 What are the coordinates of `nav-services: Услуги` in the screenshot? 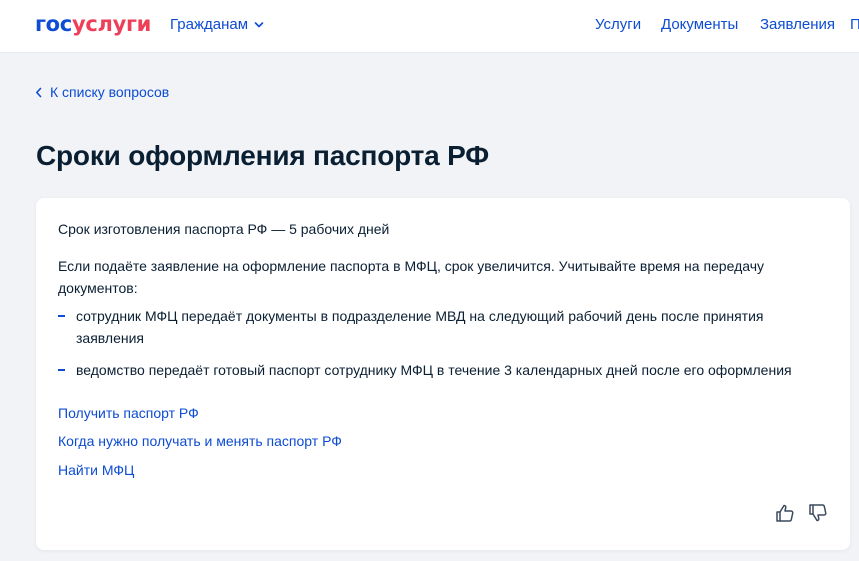 It's located at (618, 25).